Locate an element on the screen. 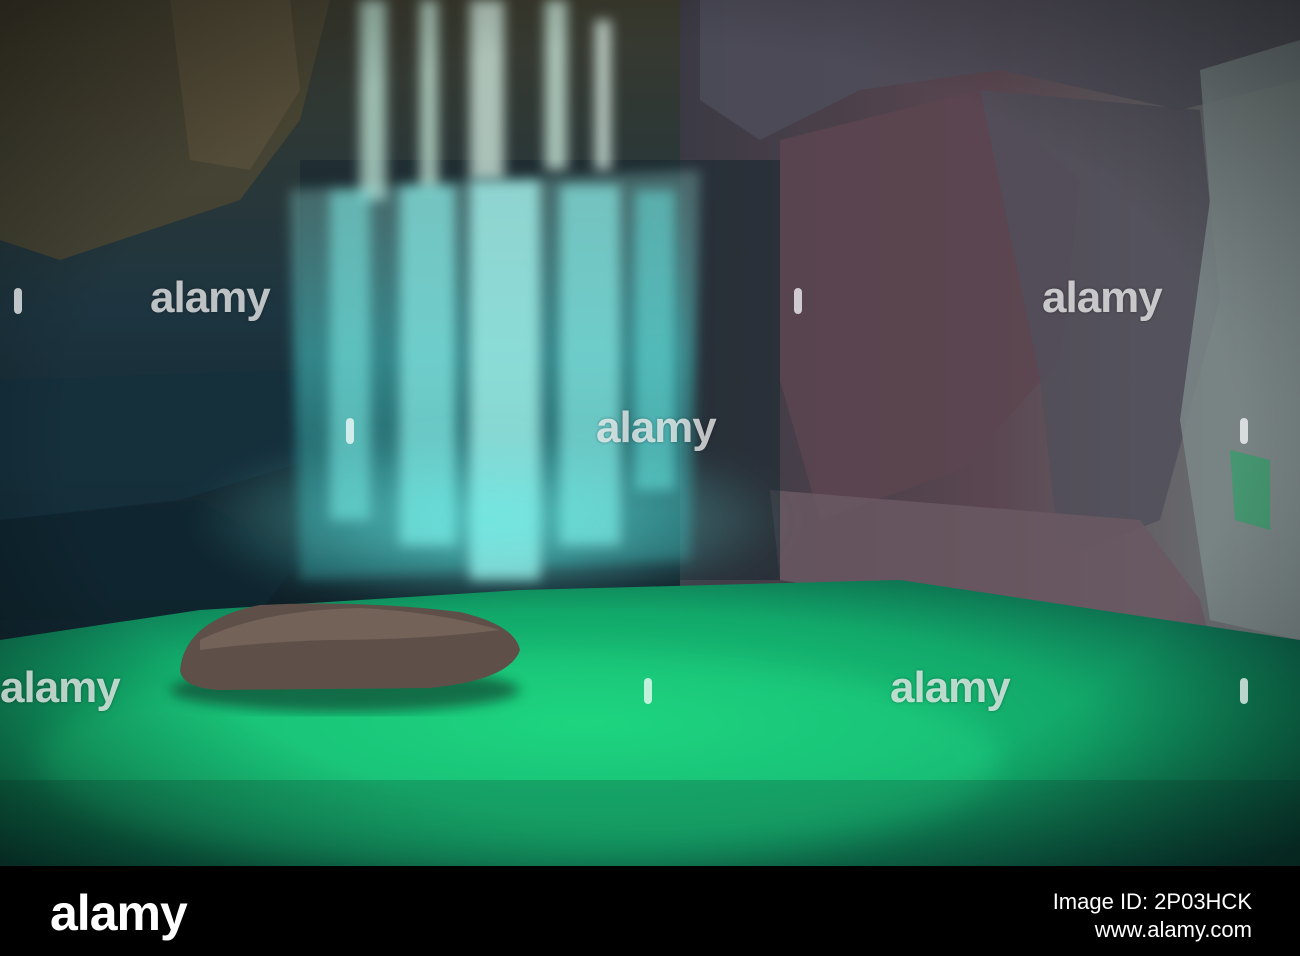 Image resolution: width=1300 pixels, height=956 pixels. image-id: Image ID: 2P03HCK is located at coordinates (1152, 901).